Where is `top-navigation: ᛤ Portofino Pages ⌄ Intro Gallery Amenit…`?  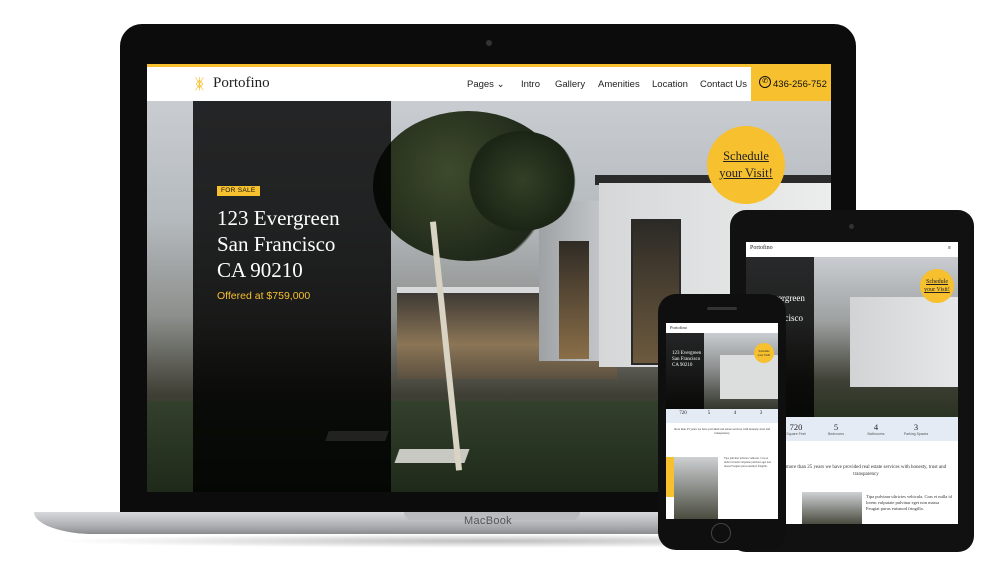
top-navigation: ᛤ Portofino Pages ⌄ Intro Gallery Amenit… is located at coordinates (489, 82).